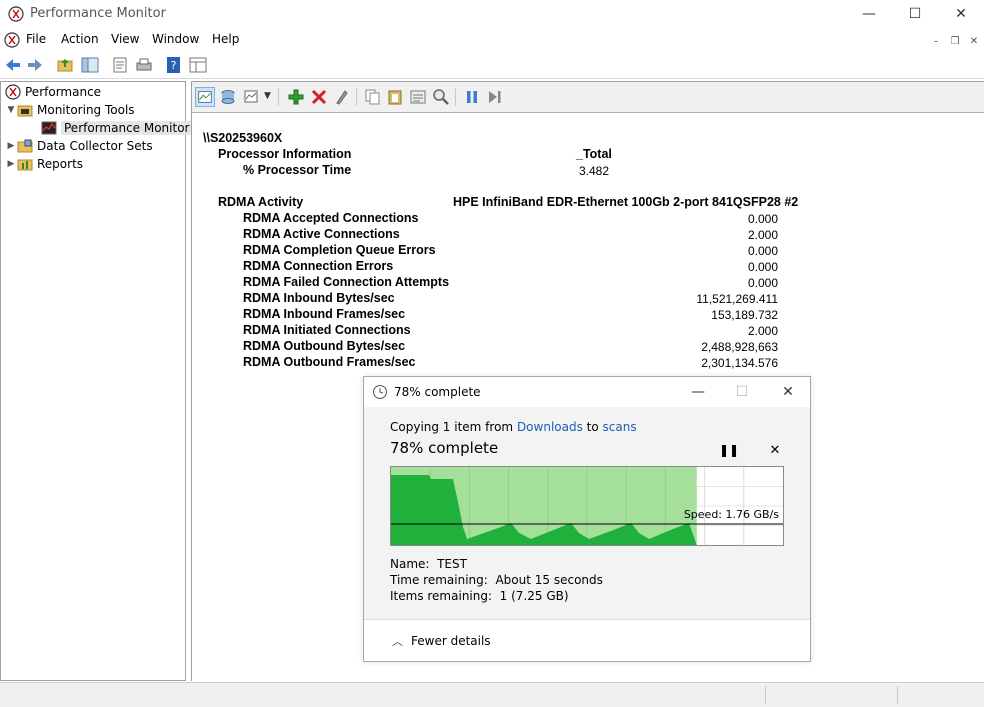 The image size is (984, 707). I want to click on menu-bar: File Action View Window Help – ❐ ✕, so click(492, 40).